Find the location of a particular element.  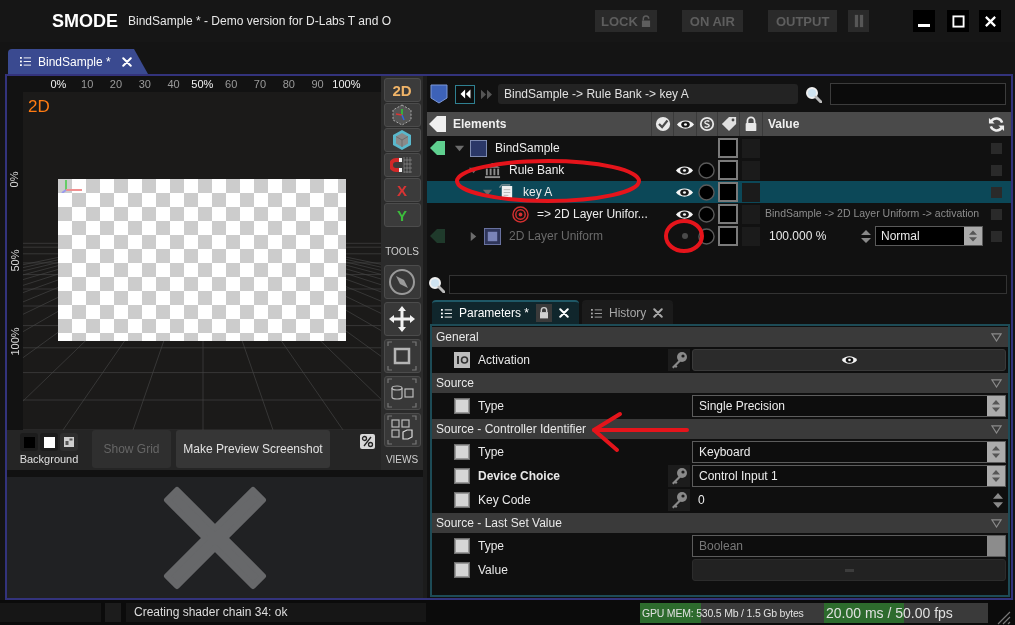

s-circle-icon is located at coordinates (707, 124).